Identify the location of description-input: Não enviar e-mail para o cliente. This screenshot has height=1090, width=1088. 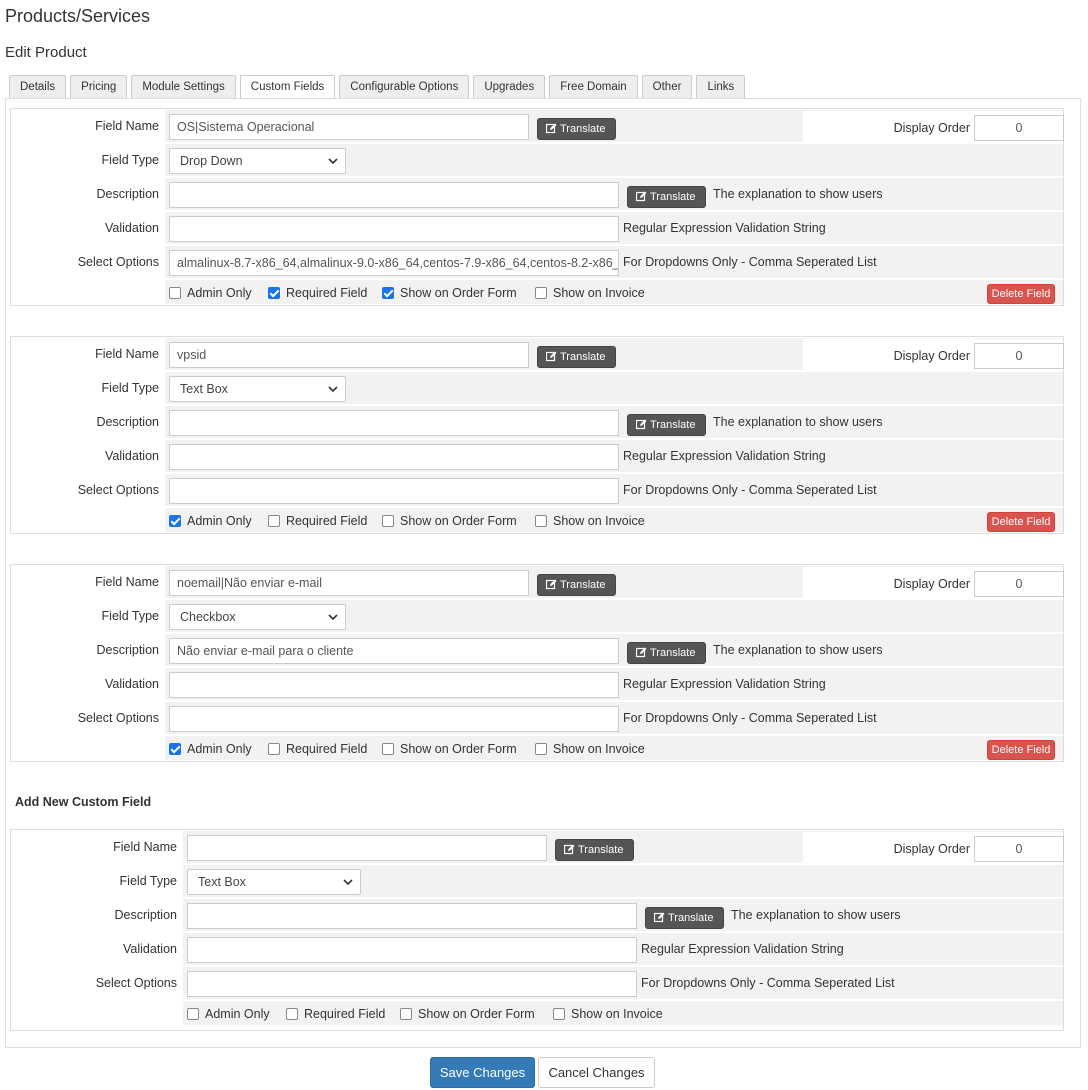
(394, 651).